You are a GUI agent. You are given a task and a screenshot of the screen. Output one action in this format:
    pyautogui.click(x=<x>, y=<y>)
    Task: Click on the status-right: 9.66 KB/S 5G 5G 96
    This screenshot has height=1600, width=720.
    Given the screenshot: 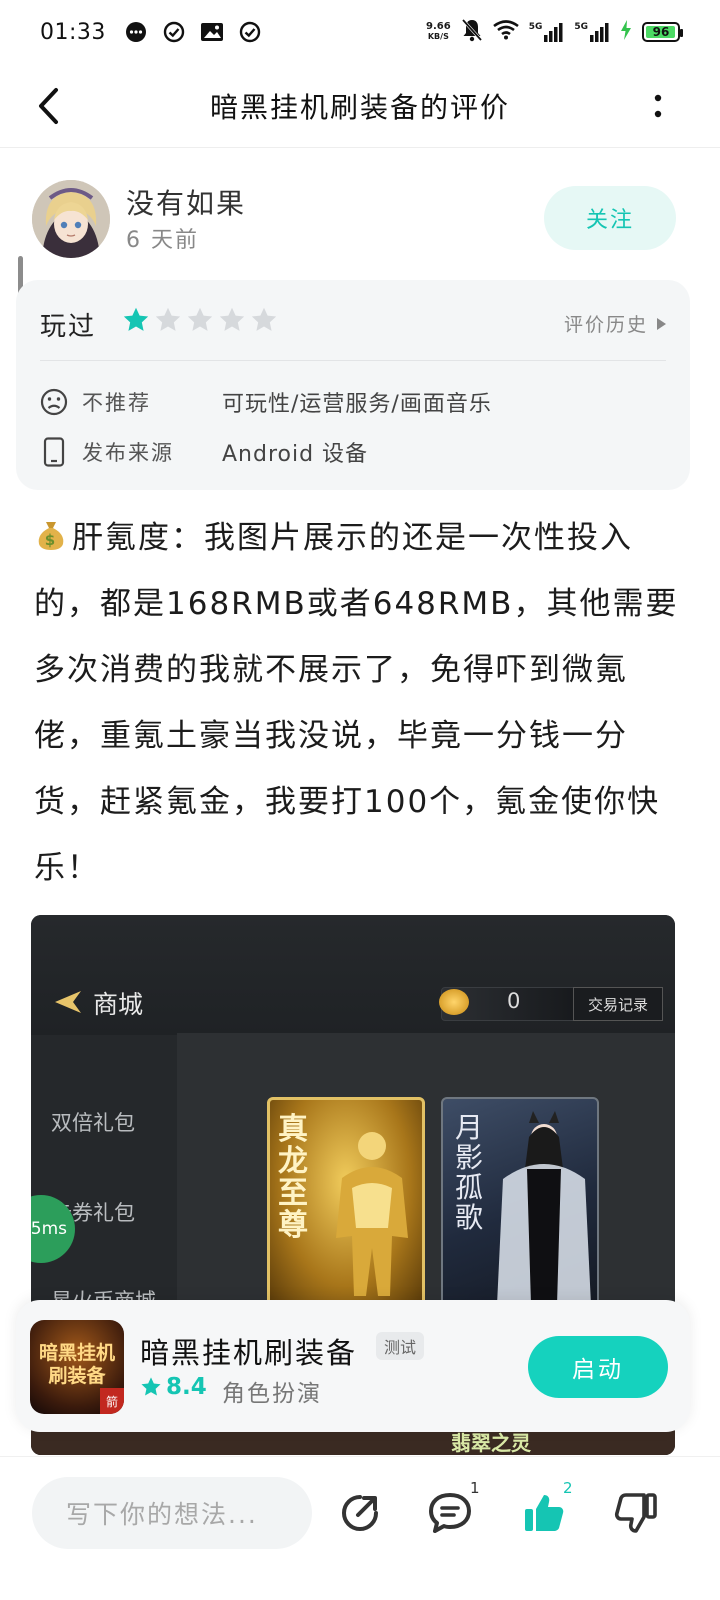 What is the action you would take?
    pyautogui.click(x=554, y=32)
    